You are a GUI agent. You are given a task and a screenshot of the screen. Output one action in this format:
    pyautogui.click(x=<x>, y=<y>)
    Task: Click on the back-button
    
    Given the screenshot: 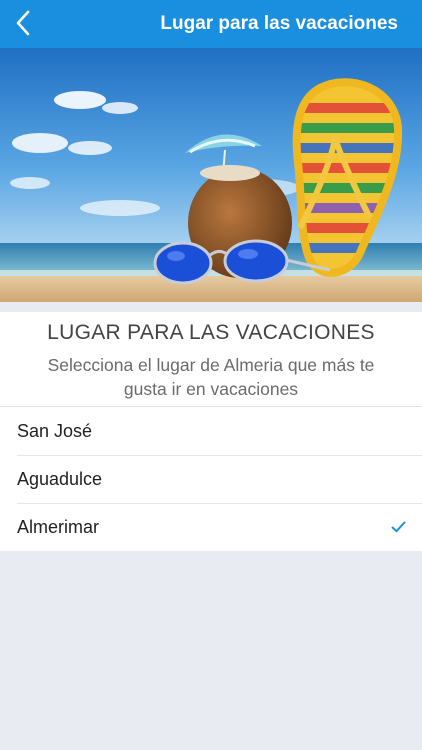 What is the action you would take?
    pyautogui.click(x=23, y=23)
    